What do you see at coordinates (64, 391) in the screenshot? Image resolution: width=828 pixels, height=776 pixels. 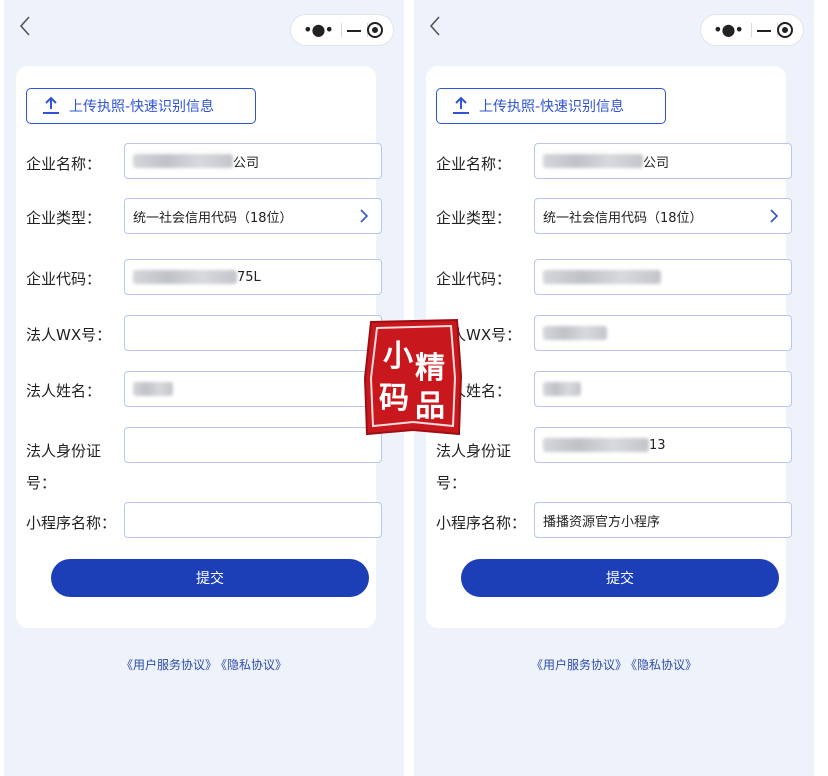 I see `legal-name-label: 法人姓名：` at bounding box center [64, 391].